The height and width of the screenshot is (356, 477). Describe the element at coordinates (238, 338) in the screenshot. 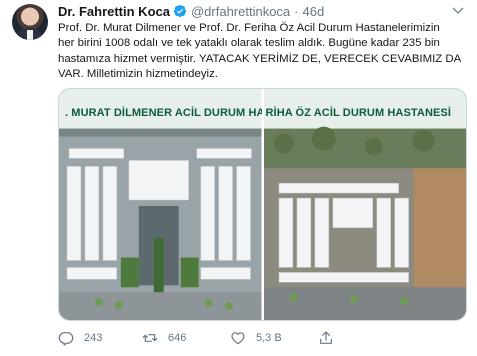

I see `heart-icon` at that location.